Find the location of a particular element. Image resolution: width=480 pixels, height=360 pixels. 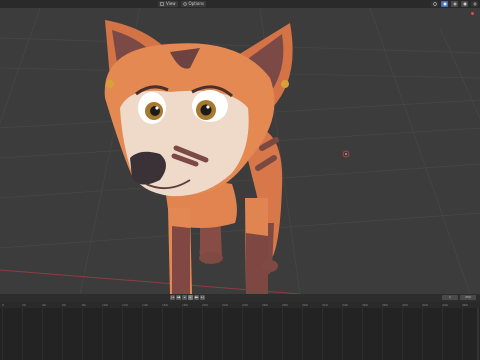

shading-solid-icon is located at coordinates (444, 4).